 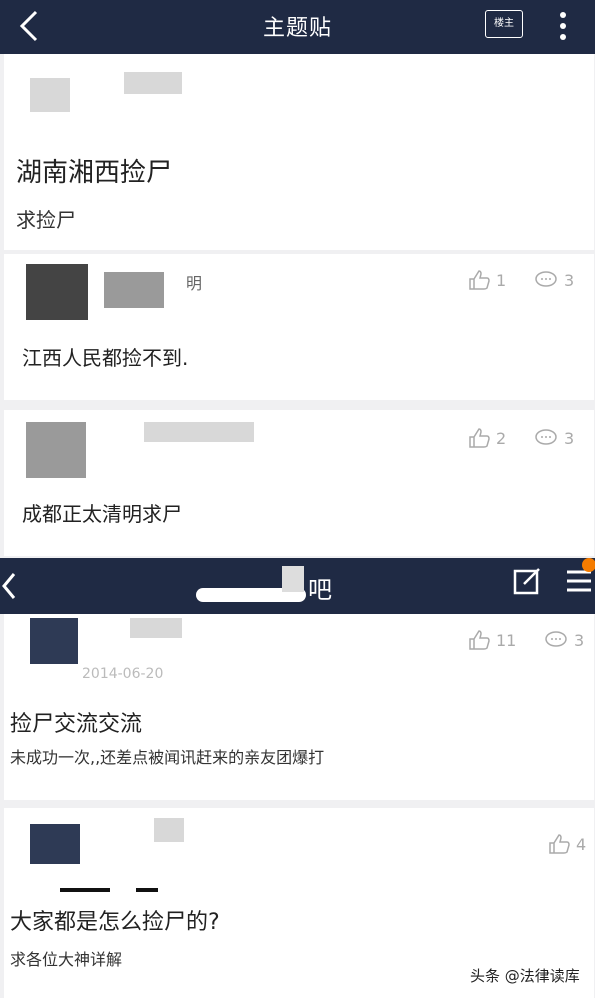 I want to click on edit-icon, so click(x=527, y=581).